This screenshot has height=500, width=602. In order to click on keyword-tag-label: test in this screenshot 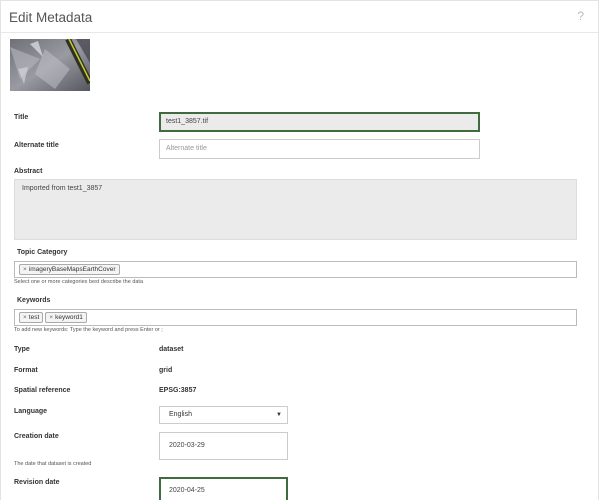, I will do `click(34, 317)`.